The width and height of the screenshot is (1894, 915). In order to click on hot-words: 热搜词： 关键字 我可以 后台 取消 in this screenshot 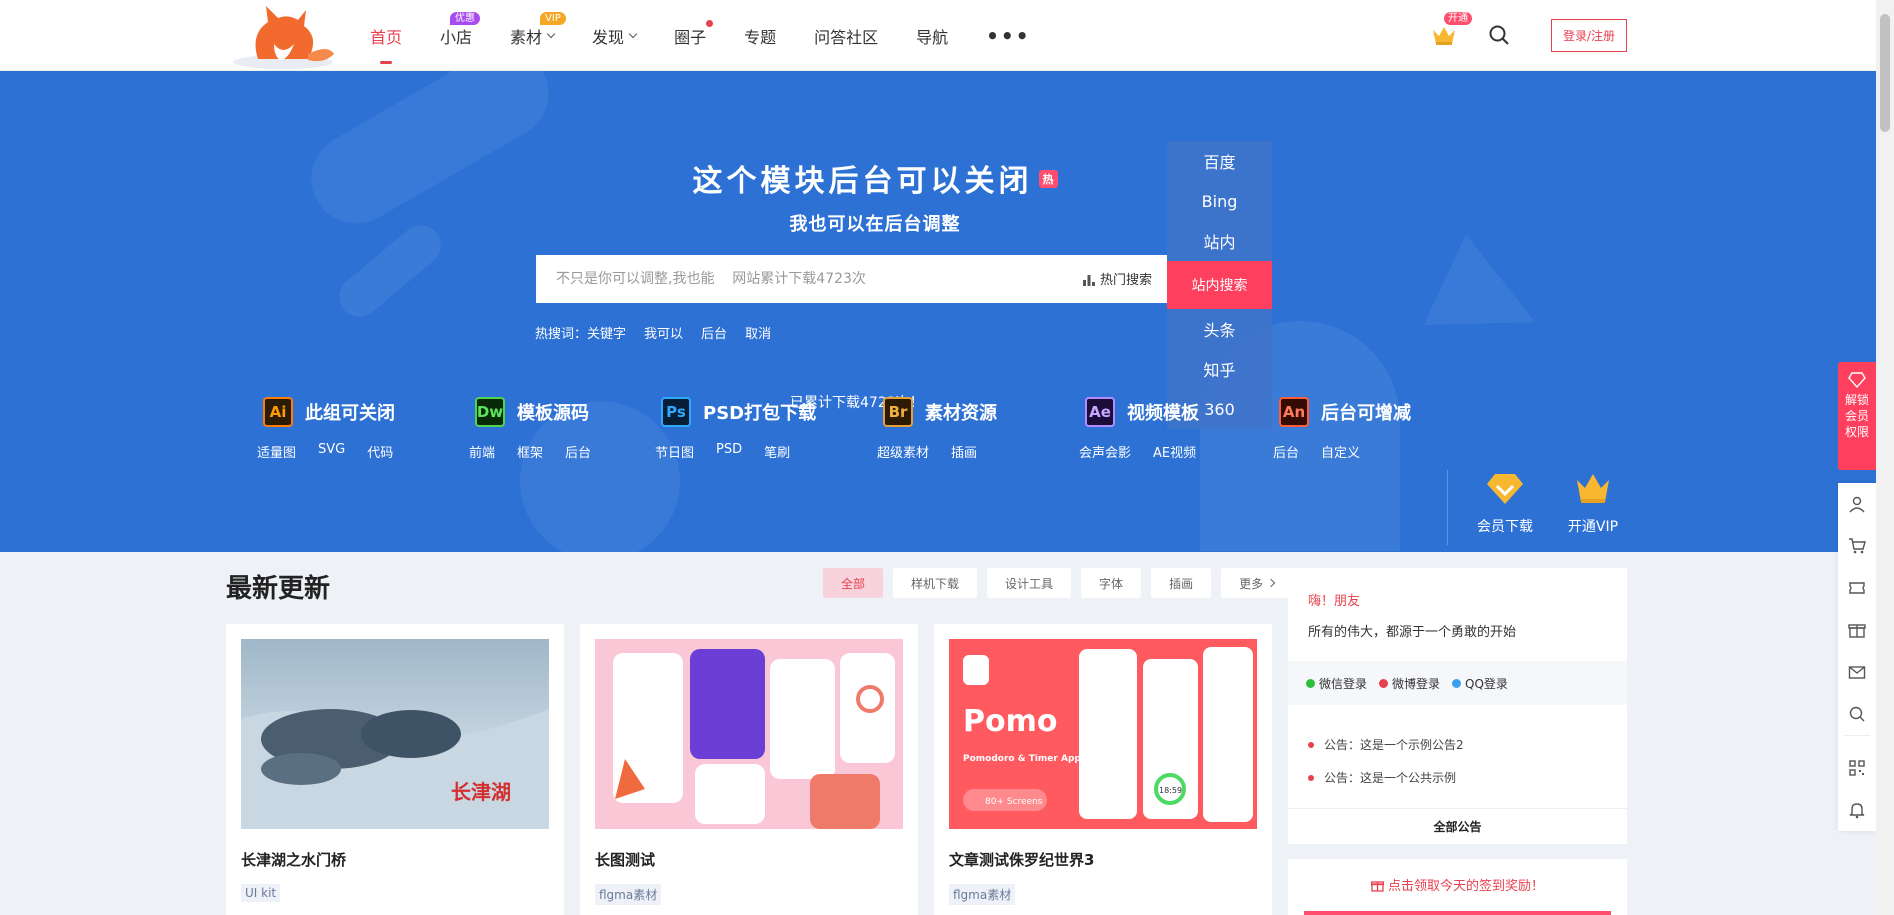, I will do `click(662, 332)`.